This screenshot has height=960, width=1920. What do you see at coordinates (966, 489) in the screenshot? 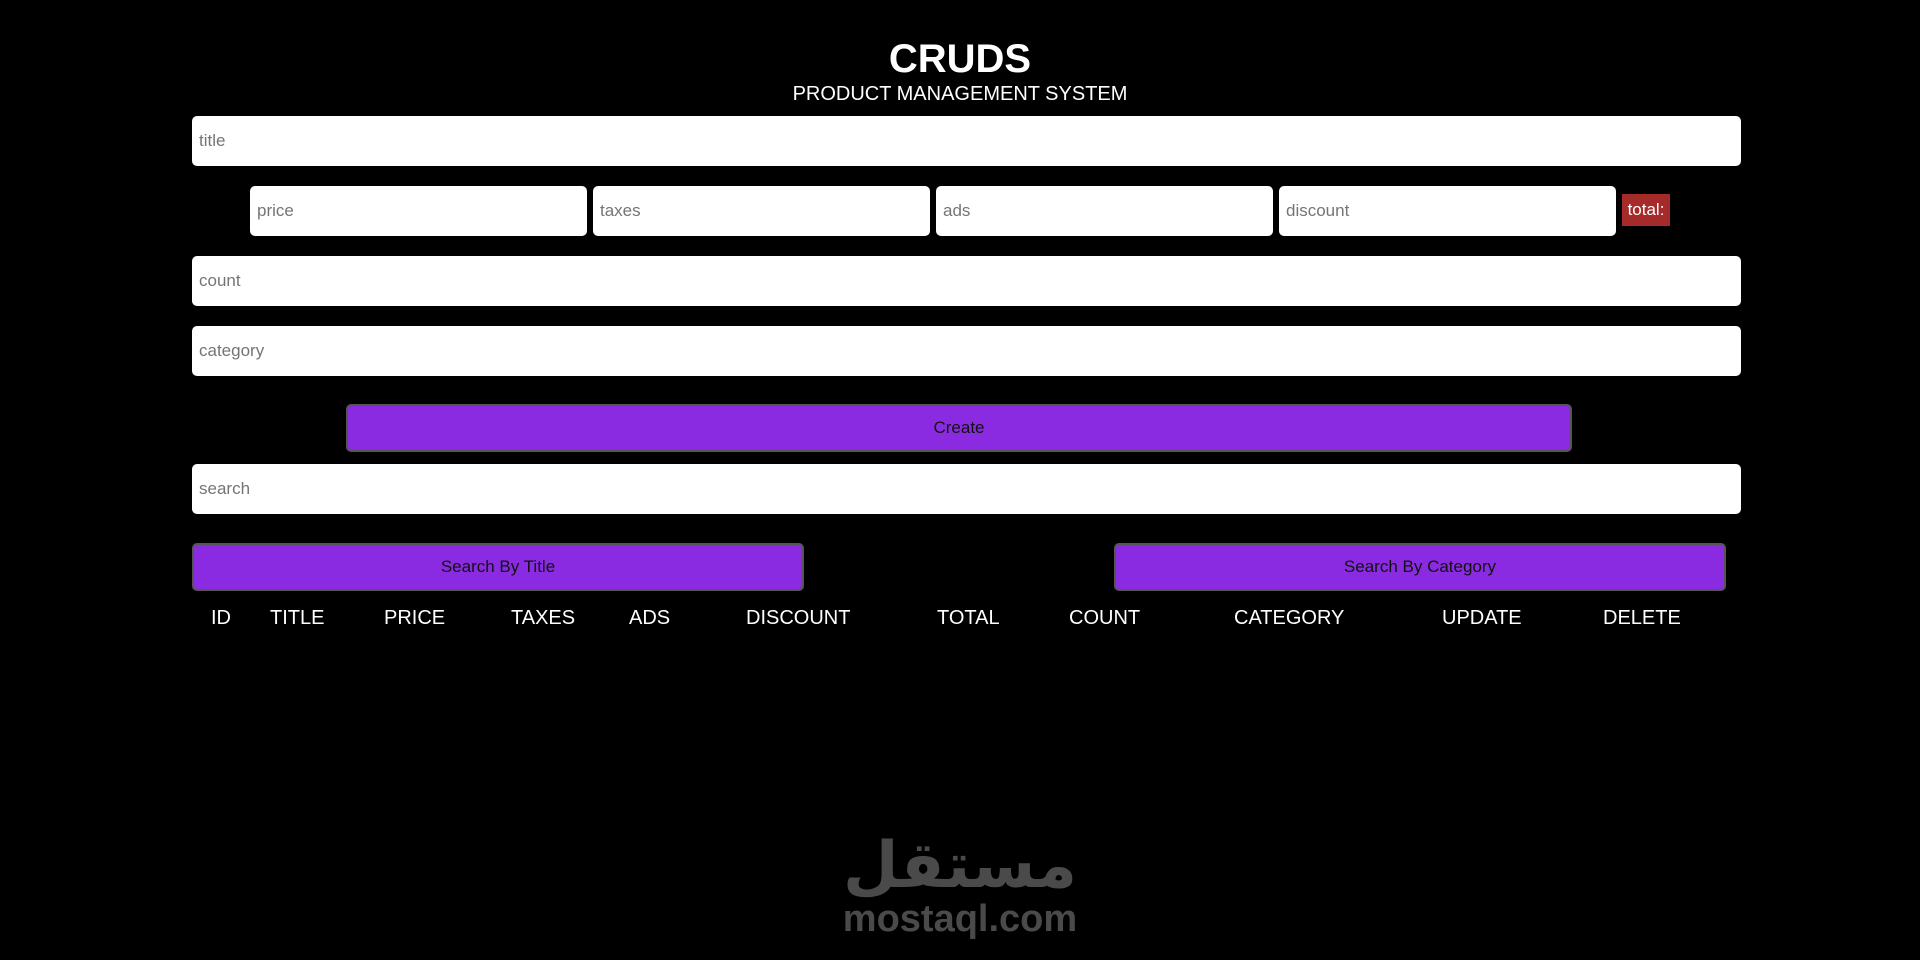
I see `search-input` at bounding box center [966, 489].